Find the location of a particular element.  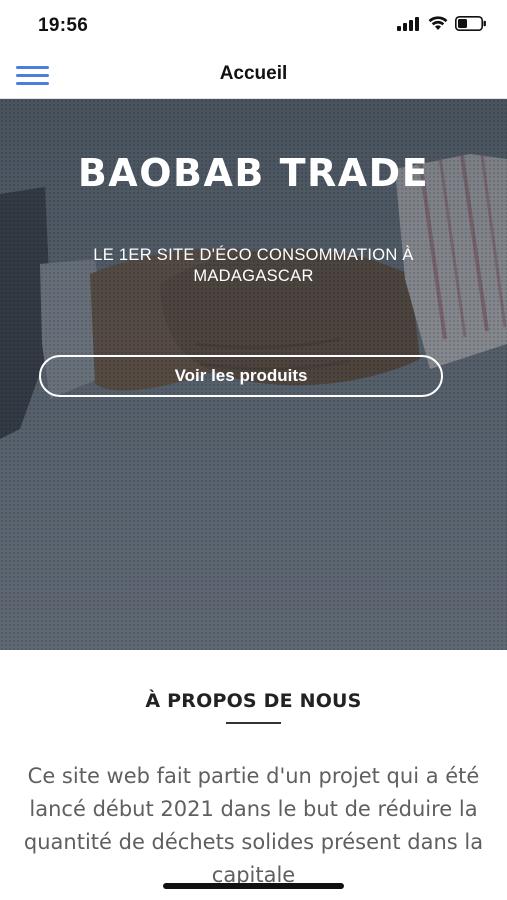

nav-bar: Accueil is located at coordinates (253, 75).